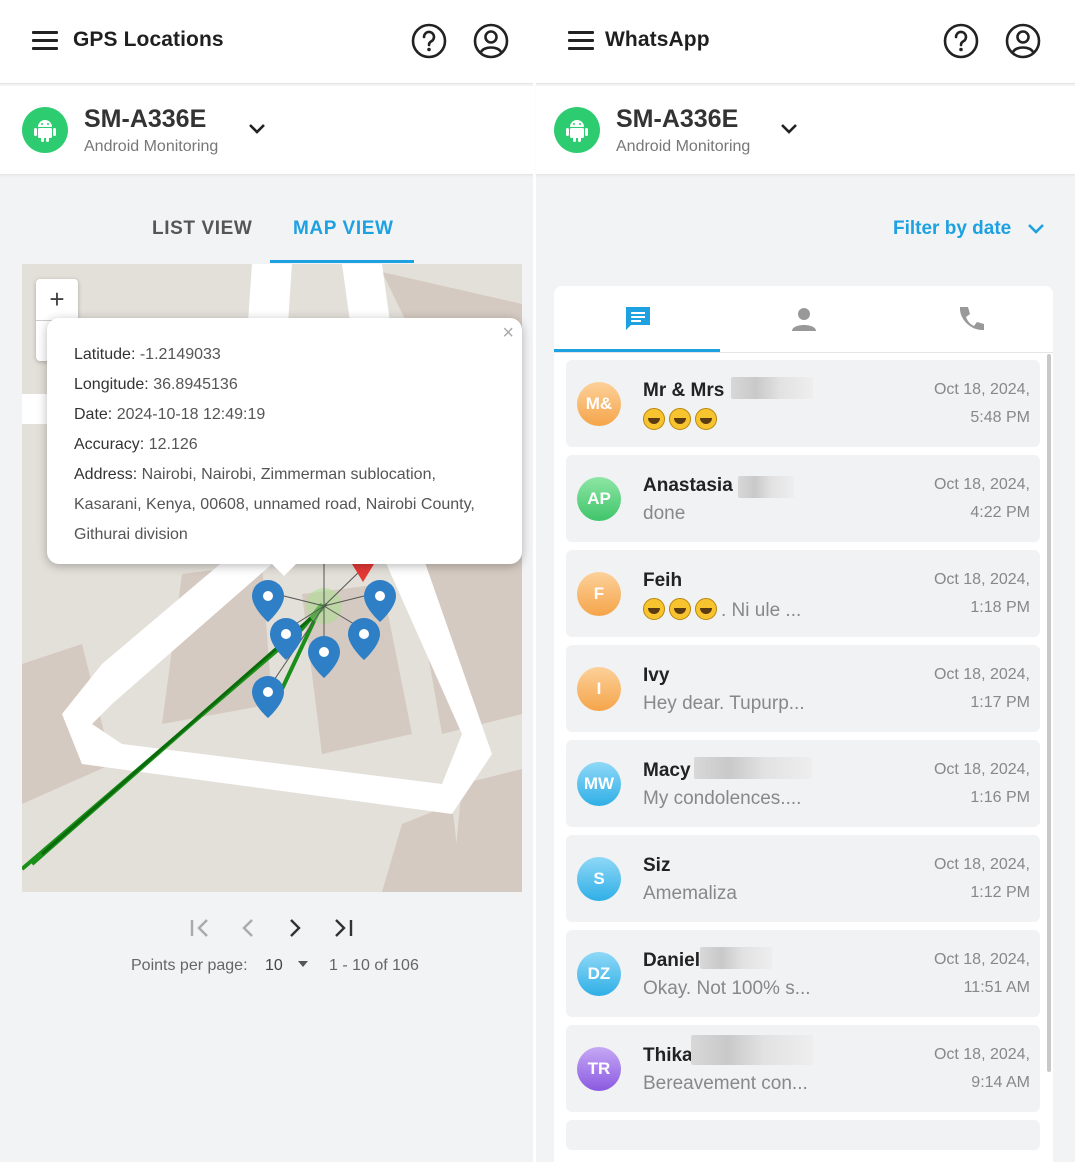  What do you see at coordinates (803, 498) in the screenshot?
I see `chat-item: AP Anastasia done Oct 18, 2024, 4:22 PM` at bounding box center [803, 498].